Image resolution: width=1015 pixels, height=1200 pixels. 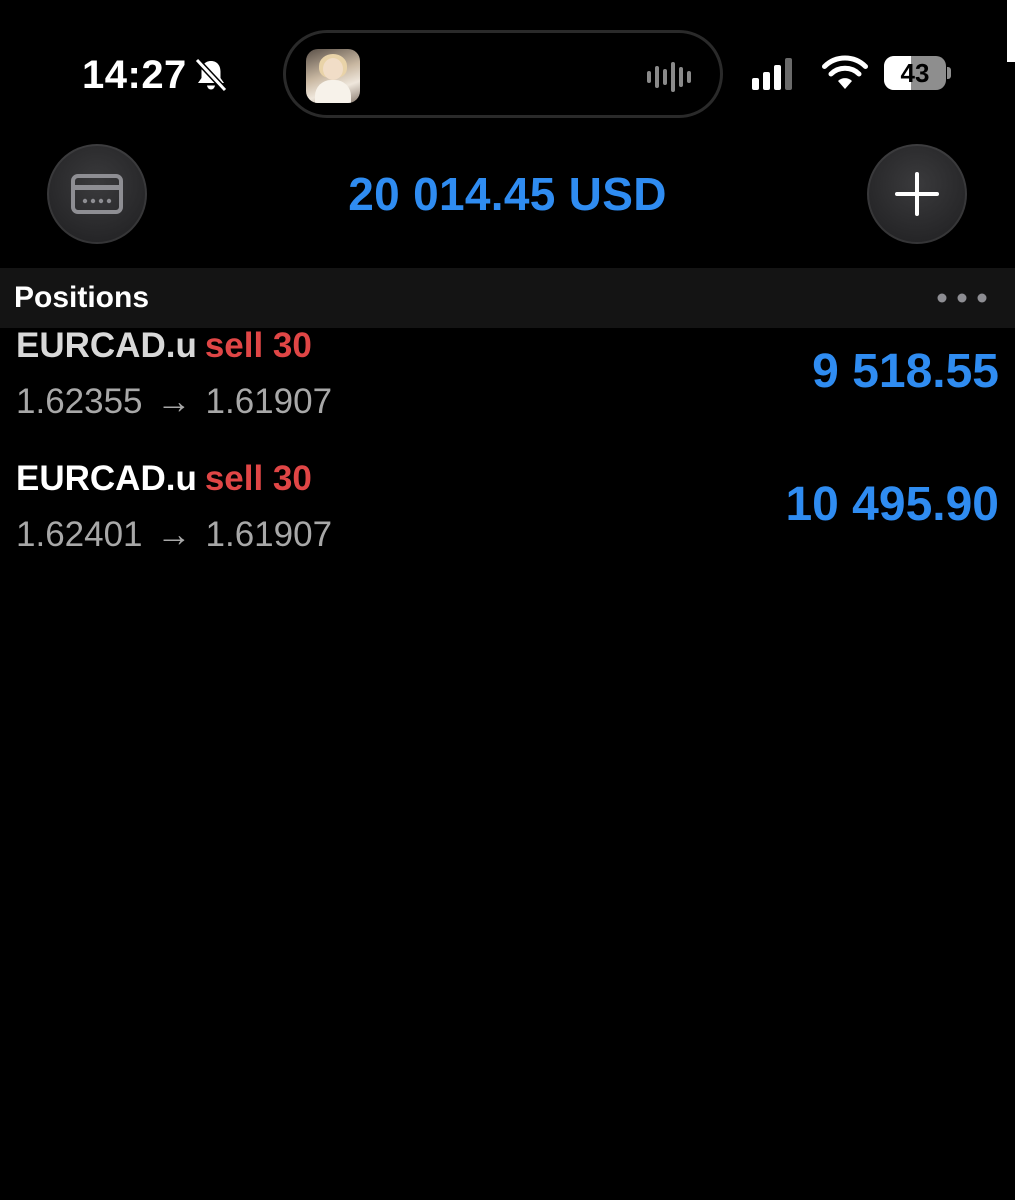 I want to click on battery-percentage: 43, so click(x=915, y=73).